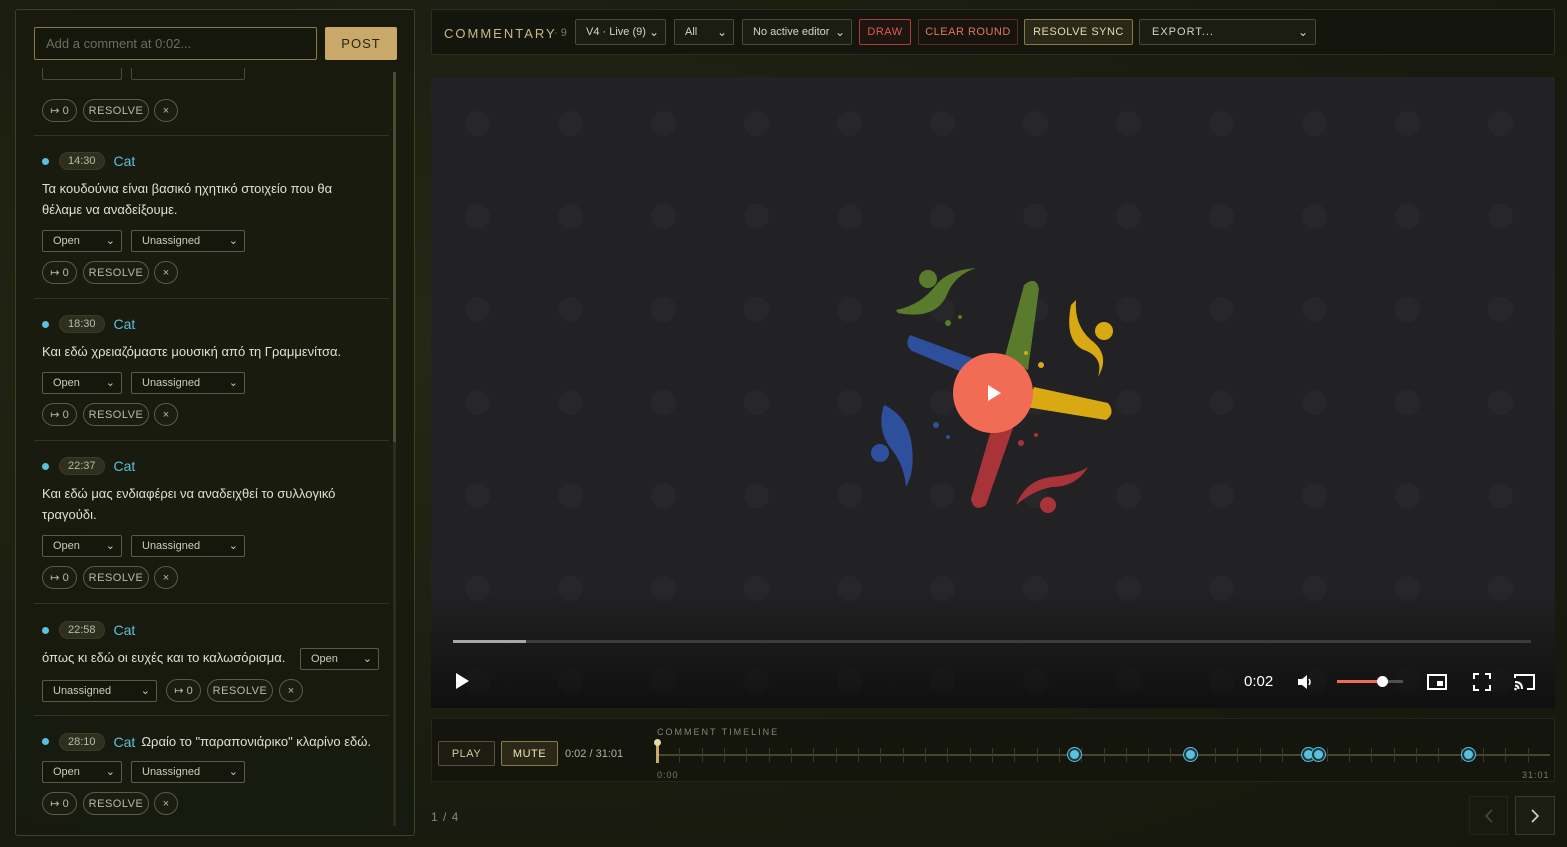 The height and width of the screenshot is (847, 1567). I want to click on filter-select: All ⌄, so click(704, 32).